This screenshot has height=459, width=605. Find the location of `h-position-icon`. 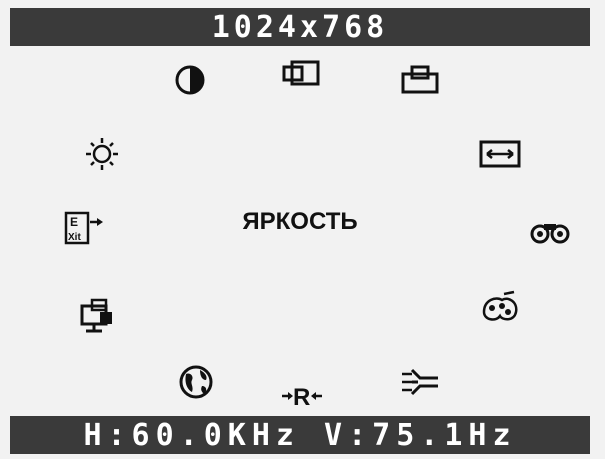

h-position-icon is located at coordinates (302, 74).